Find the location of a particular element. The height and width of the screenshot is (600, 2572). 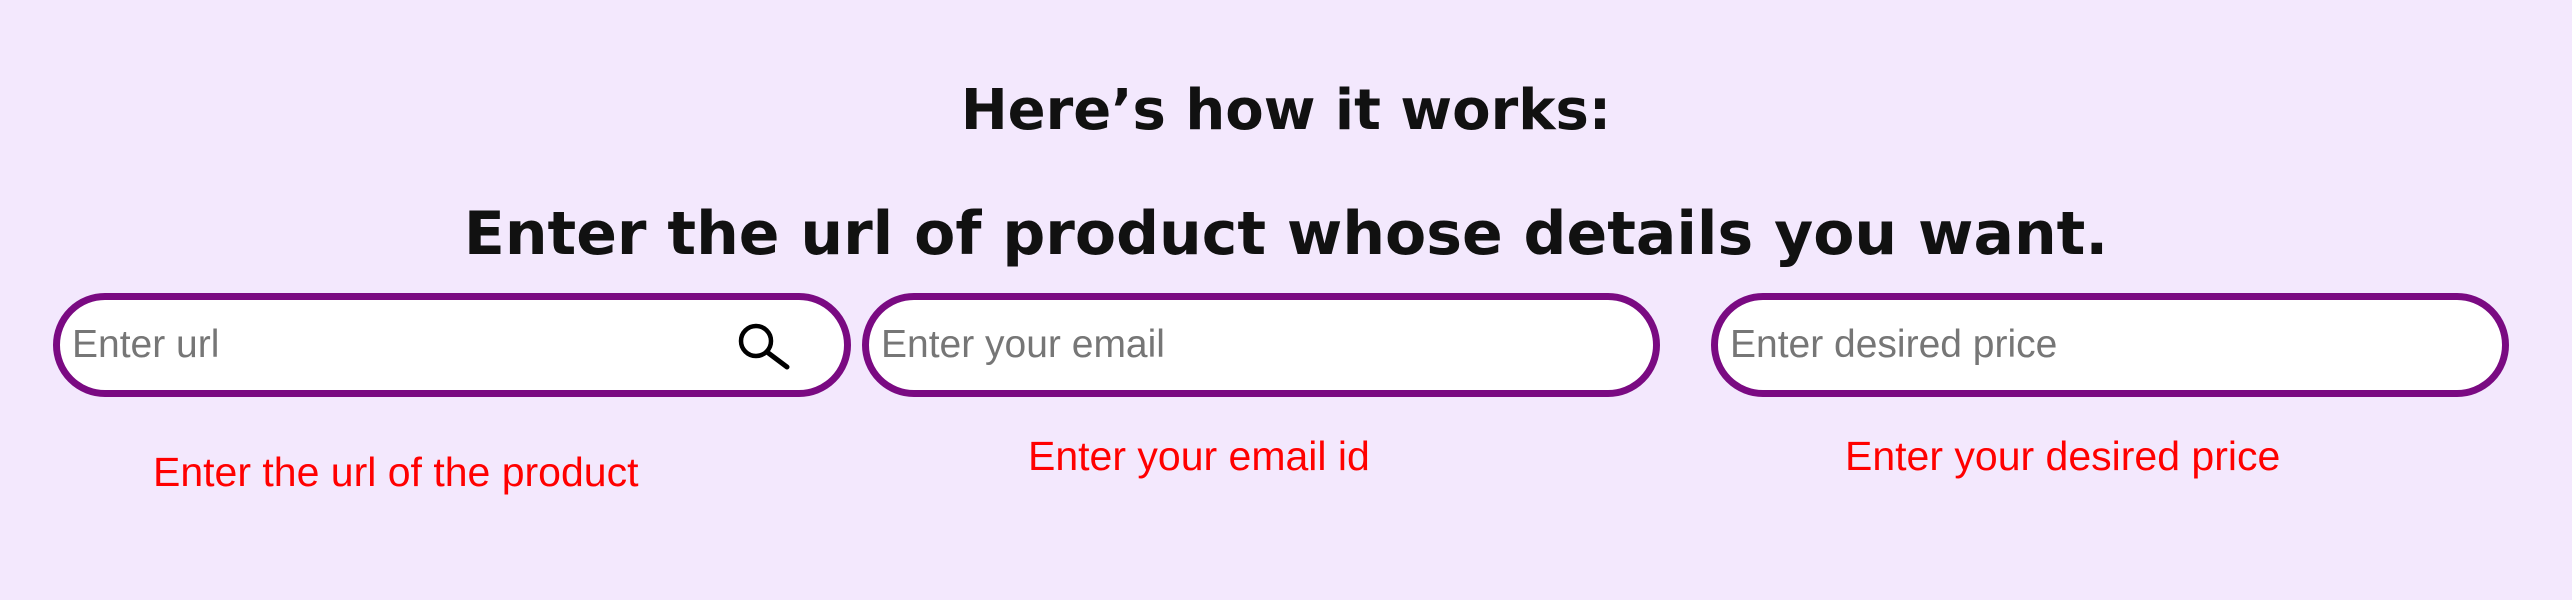

price-error-message: Enter your desired price is located at coordinates (2063, 456).